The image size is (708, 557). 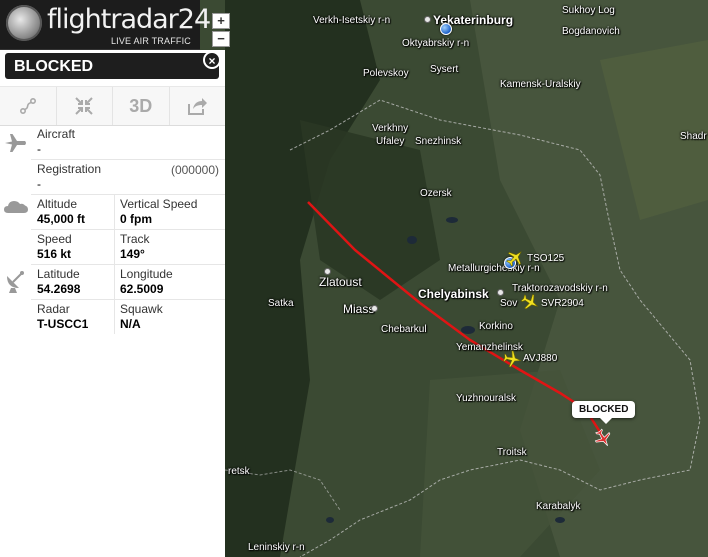 What do you see at coordinates (545, 258) in the screenshot?
I see `flight-callsign: TSO125` at bounding box center [545, 258].